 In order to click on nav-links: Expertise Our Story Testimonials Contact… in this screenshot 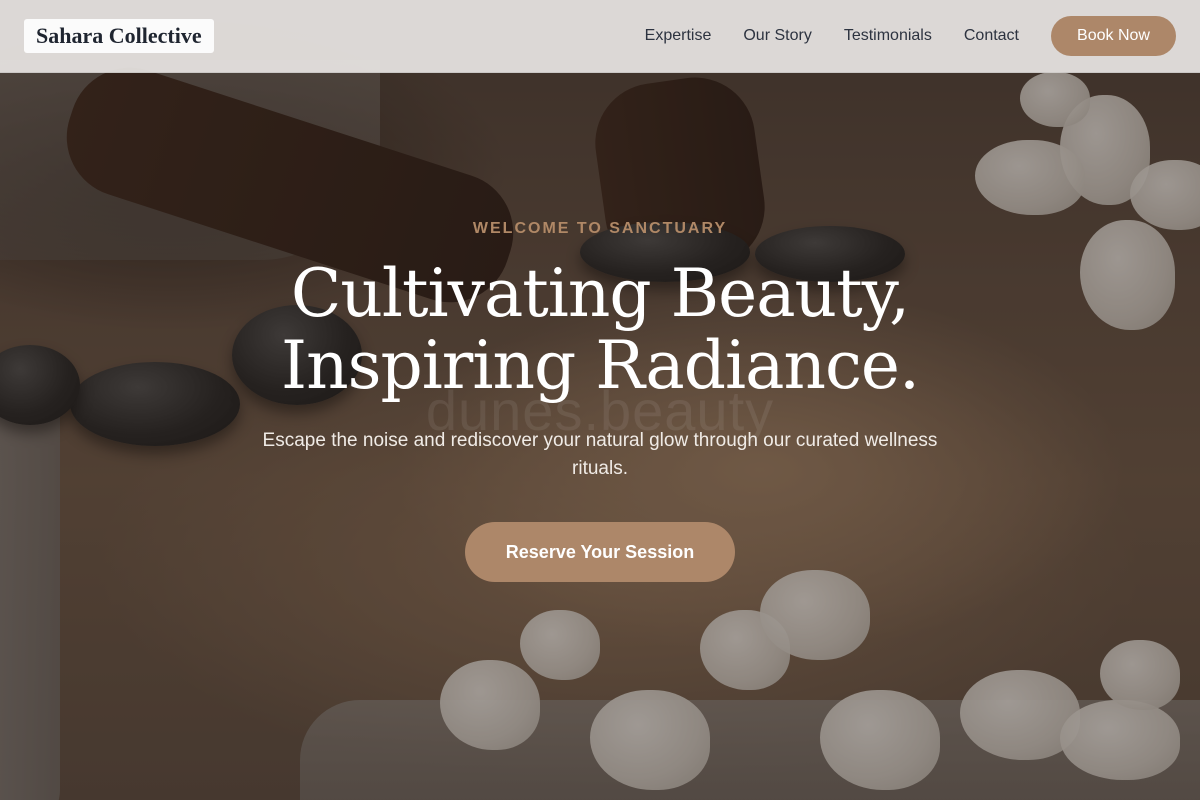, I will do `click(910, 36)`.